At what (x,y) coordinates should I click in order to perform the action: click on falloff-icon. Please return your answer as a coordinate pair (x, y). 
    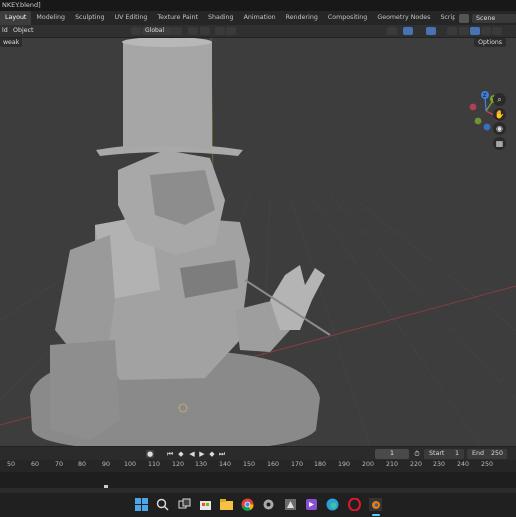
    Looking at the image, I should click on (231, 31).